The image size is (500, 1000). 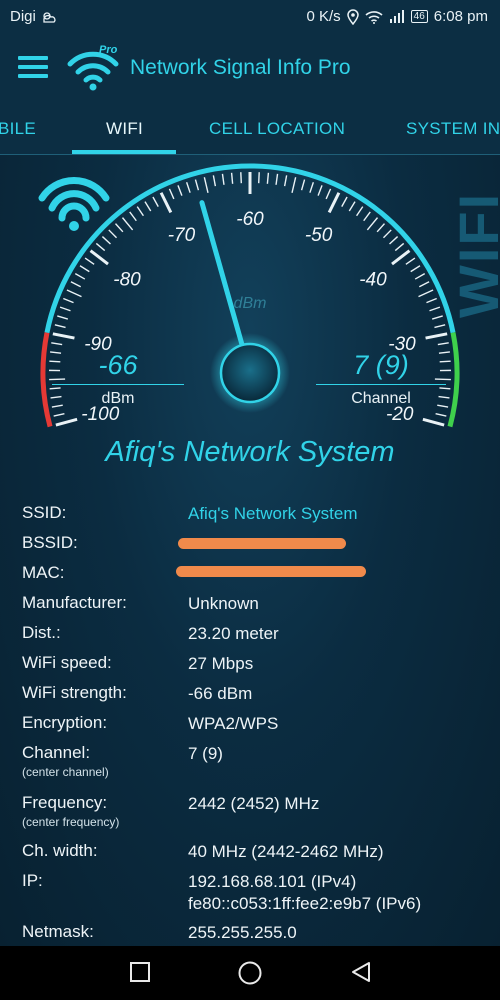 What do you see at coordinates (250, 219) in the screenshot?
I see `gauge-scale-label: -60` at bounding box center [250, 219].